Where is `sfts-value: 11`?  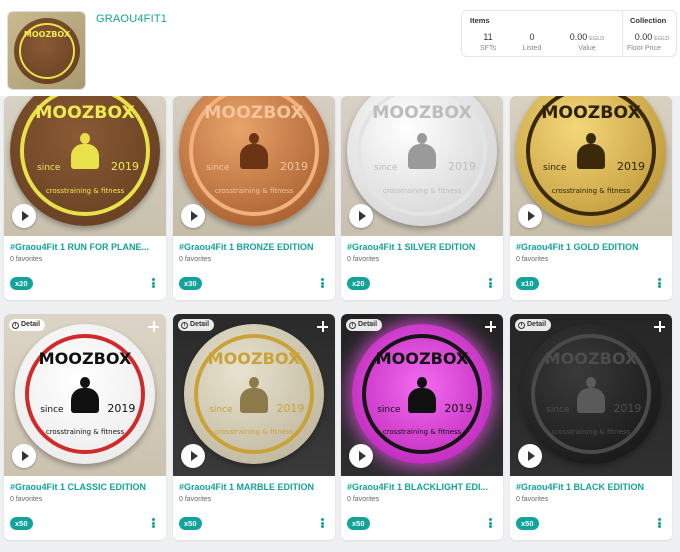
sfts-value: 11 is located at coordinates (488, 37).